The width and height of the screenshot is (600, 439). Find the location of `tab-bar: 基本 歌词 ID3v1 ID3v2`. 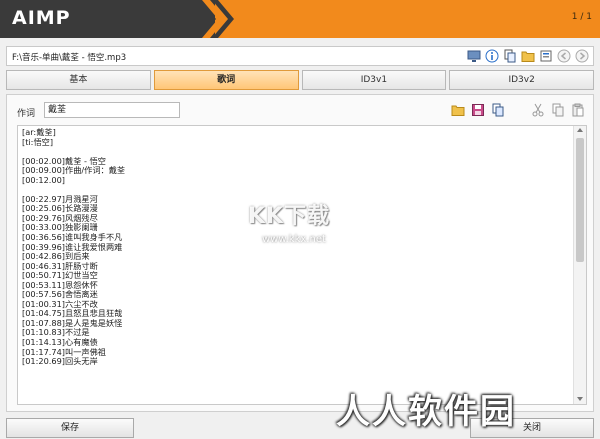

tab-bar: 基本 歌词 ID3v1 ID3v2 is located at coordinates (300, 80).